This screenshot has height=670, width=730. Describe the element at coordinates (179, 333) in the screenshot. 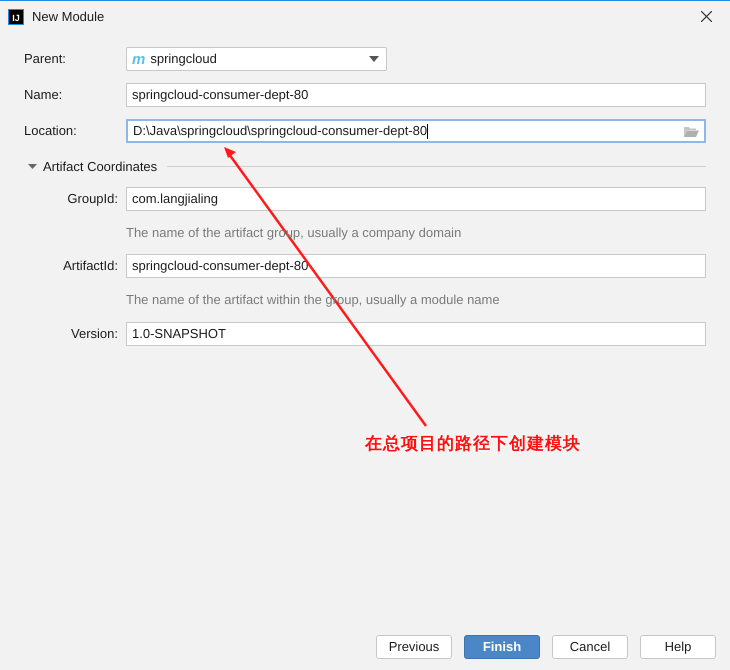

I see `field-value: 1.0-SNAPSHOT` at that location.